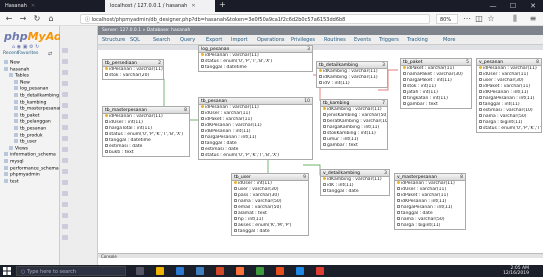 The image size is (543, 277). I want to click on column-row: gambar : text, so click(436, 105).